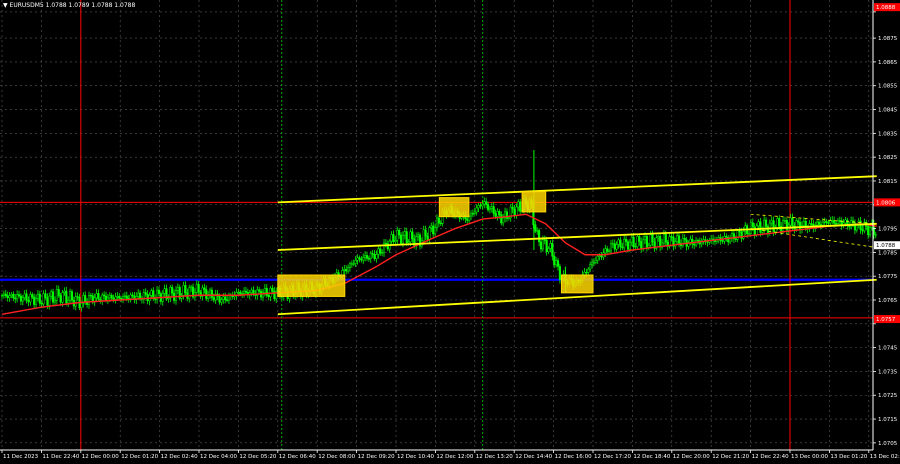 This screenshot has width=900, height=464. I want to click on x-tick-label: 12 Dec 12:00, so click(454, 457).